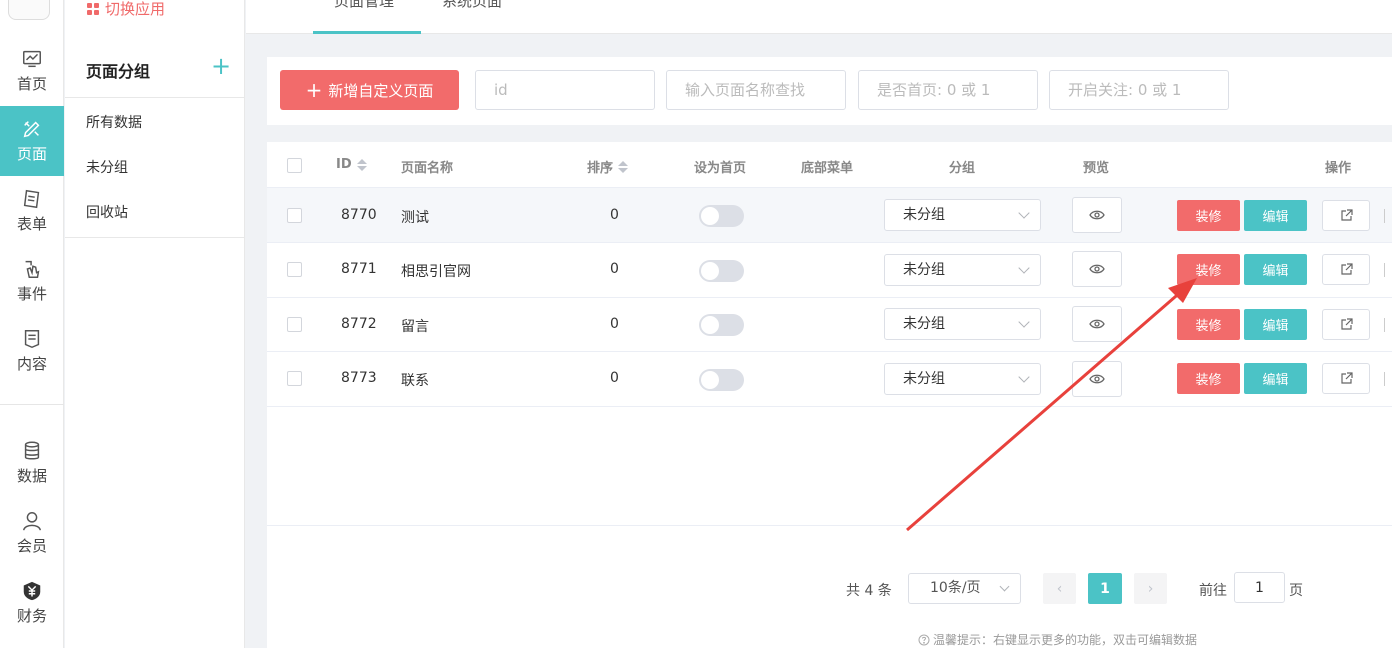 Image resolution: width=1392 pixels, height=648 pixels. I want to click on nav-item-content: 内容, so click(32, 351).